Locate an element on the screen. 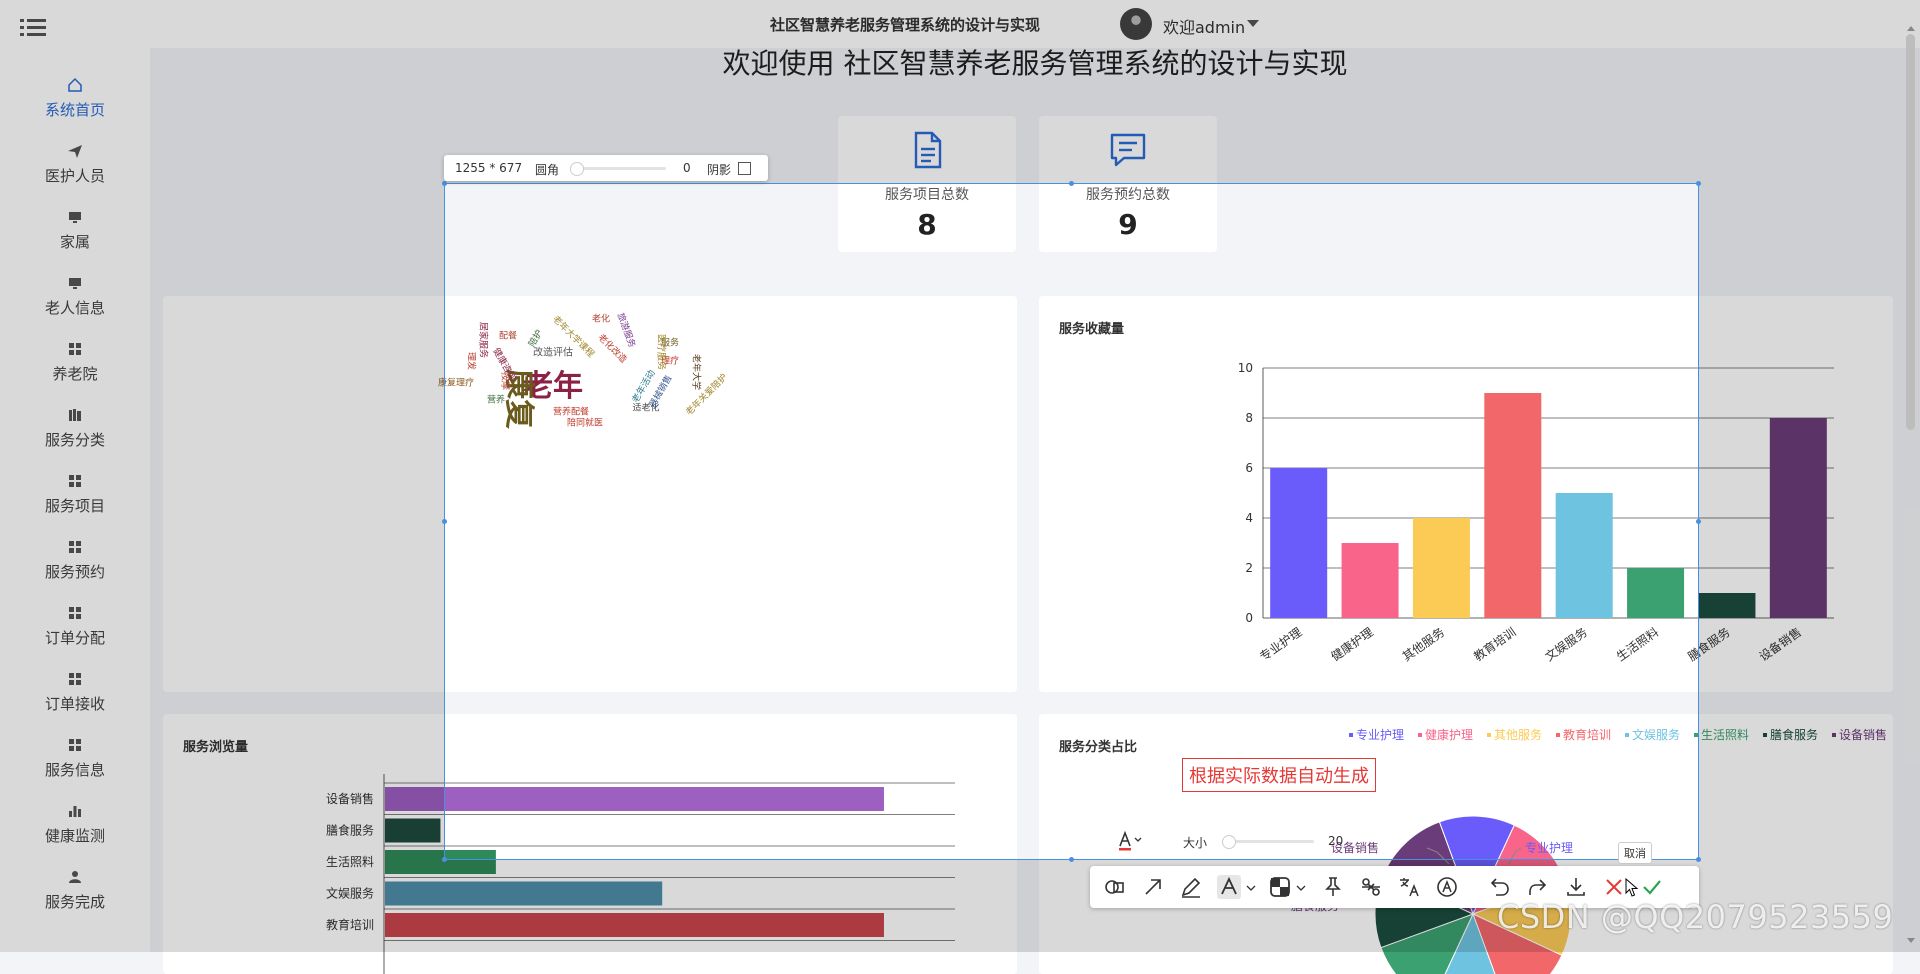 The width and height of the screenshot is (1920, 974). legend-item: 膳食服务 is located at coordinates (1790, 734).